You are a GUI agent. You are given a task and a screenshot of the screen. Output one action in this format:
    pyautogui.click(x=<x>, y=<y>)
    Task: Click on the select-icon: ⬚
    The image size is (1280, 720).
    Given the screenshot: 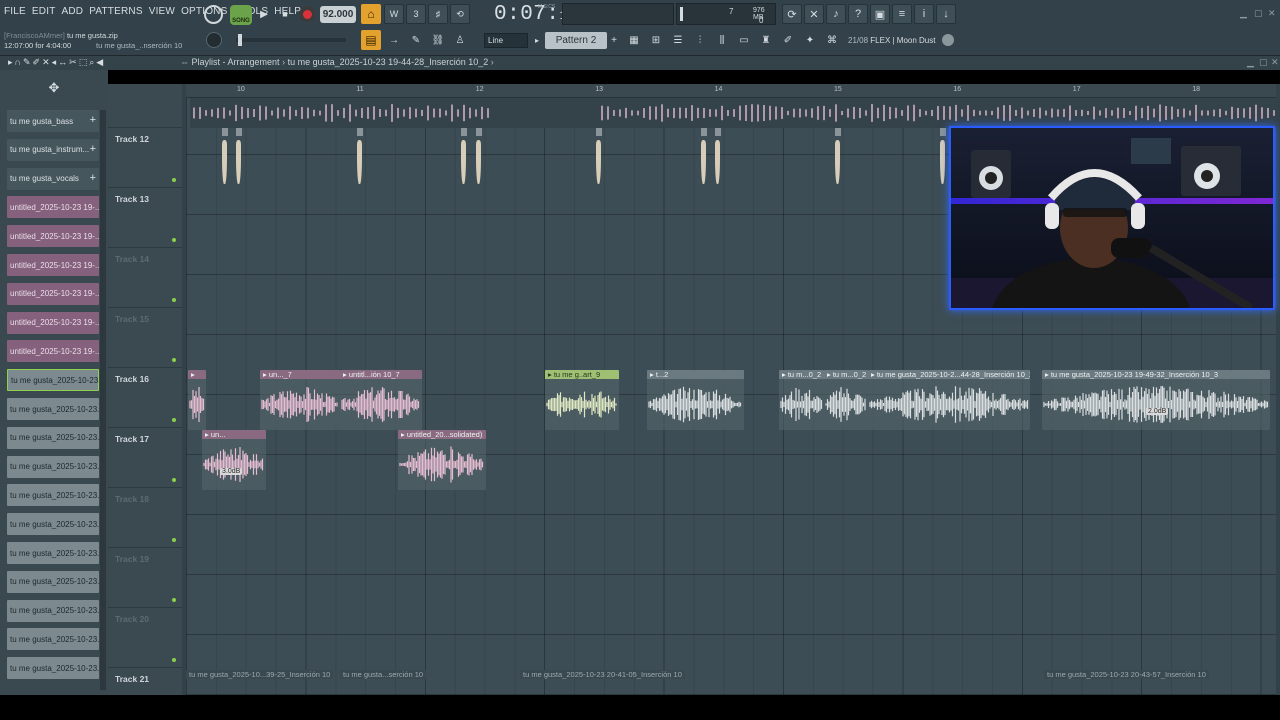 What is the action you would take?
    pyautogui.click(x=84, y=62)
    